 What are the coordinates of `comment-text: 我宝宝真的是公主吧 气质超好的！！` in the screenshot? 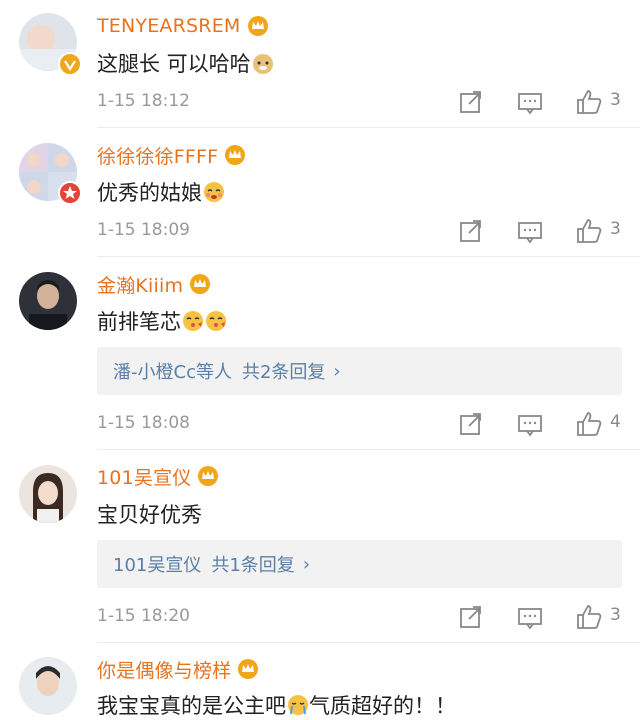 It's located at (276, 705).